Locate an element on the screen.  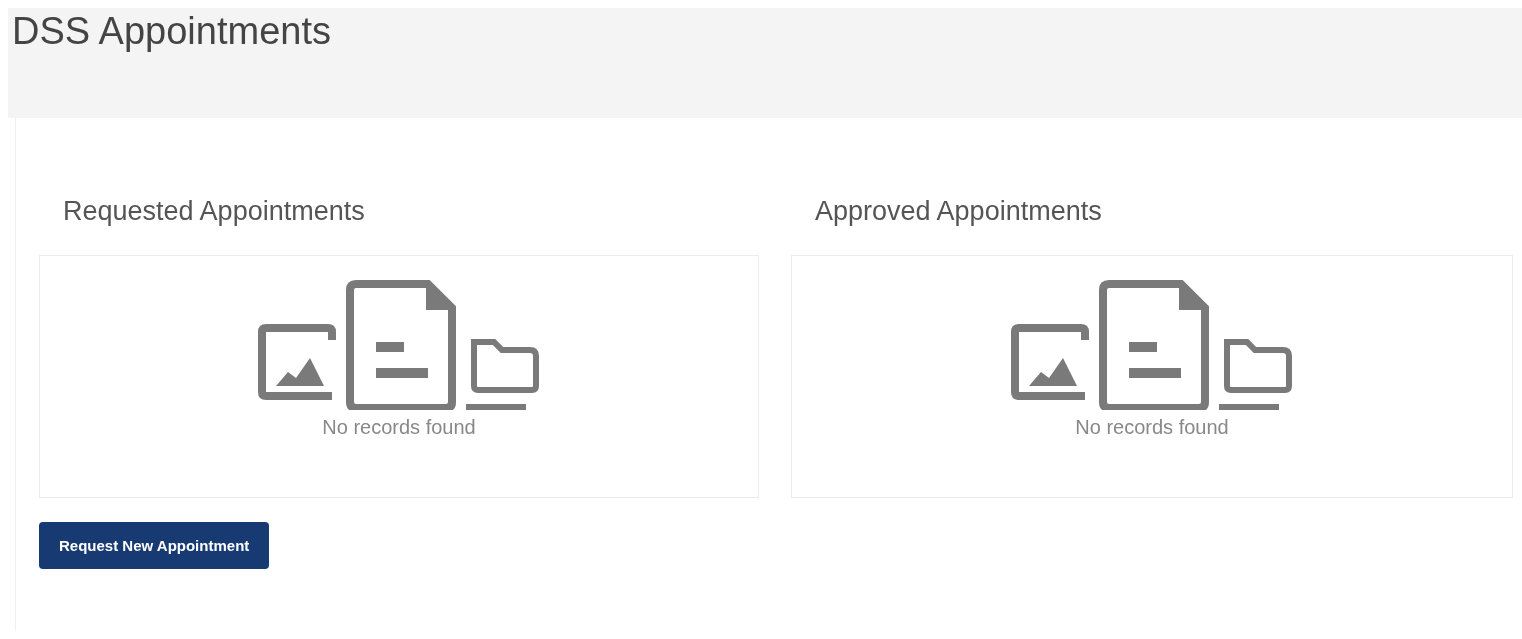
panel-title: Requested Appointments is located at coordinates (214, 211).